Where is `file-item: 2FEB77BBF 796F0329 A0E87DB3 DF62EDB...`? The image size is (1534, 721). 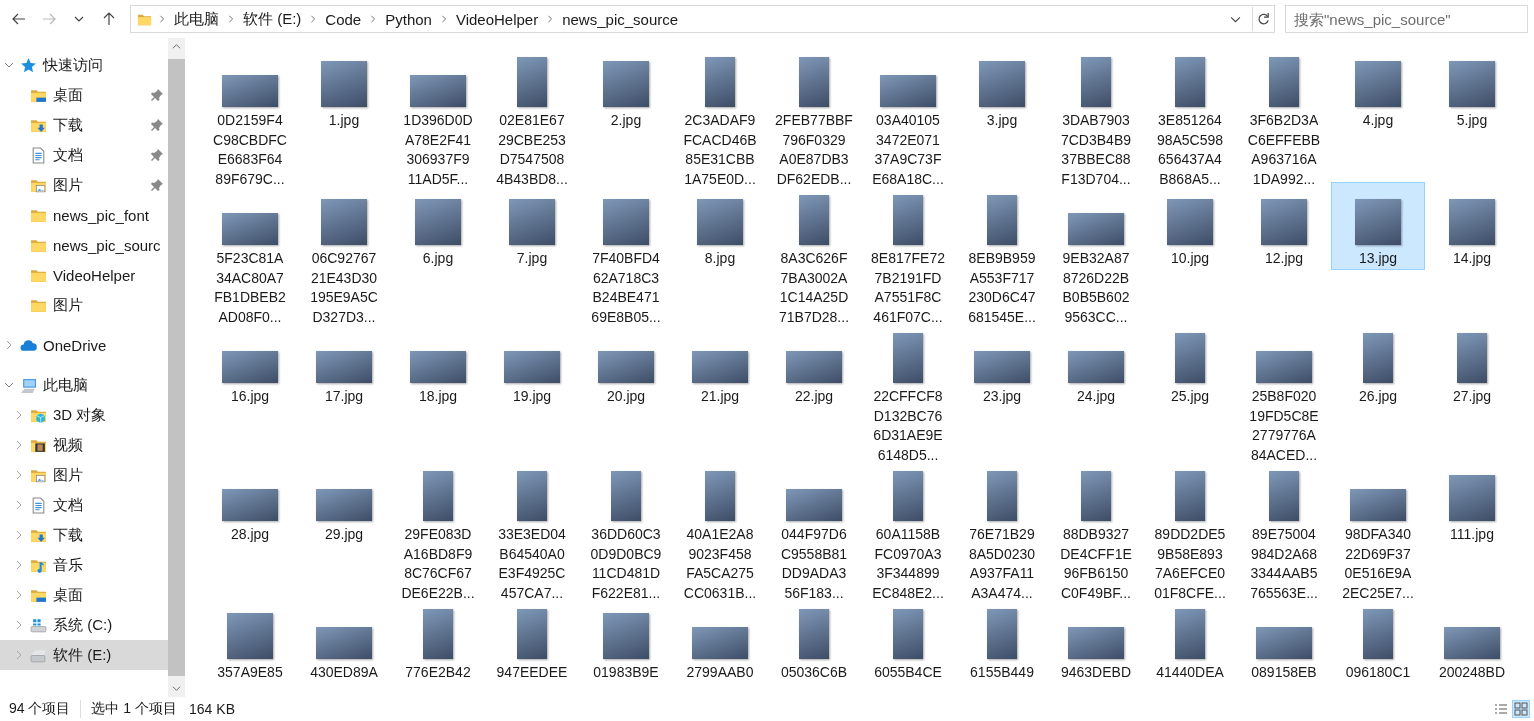 file-item: 2FEB77BBF 796F0329 A0E87DB3 DF62EDB... is located at coordinates (814, 117).